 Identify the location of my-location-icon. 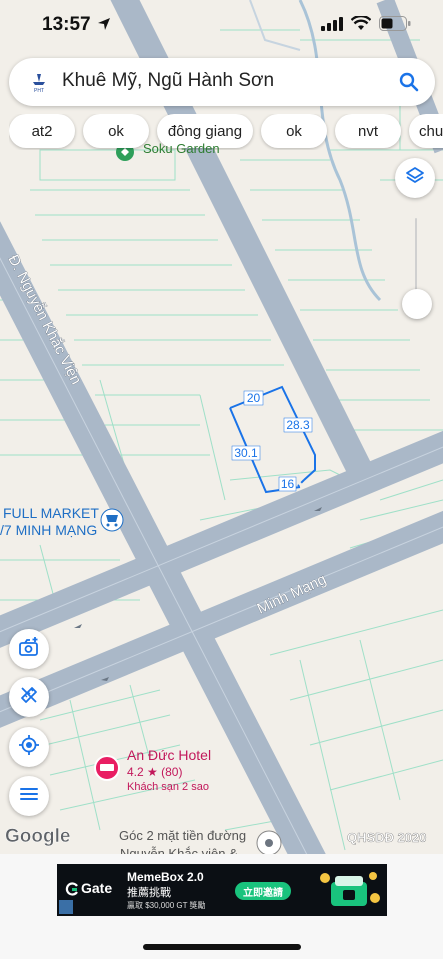
(29, 747).